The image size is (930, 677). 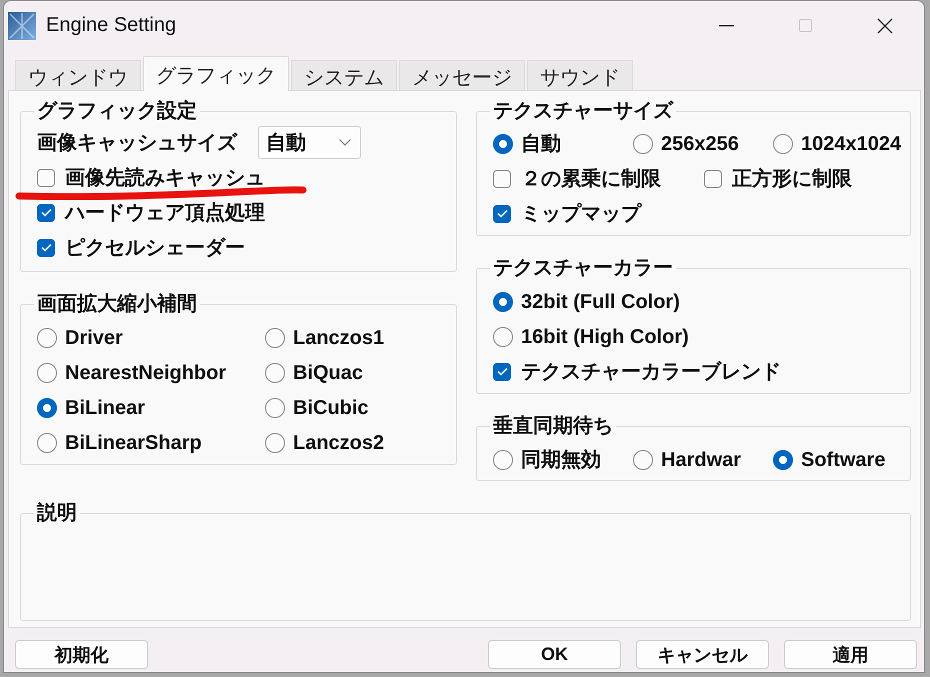 What do you see at coordinates (591, 179) in the screenshot?
I see `checkbox-label: ２の累乗に制限` at bounding box center [591, 179].